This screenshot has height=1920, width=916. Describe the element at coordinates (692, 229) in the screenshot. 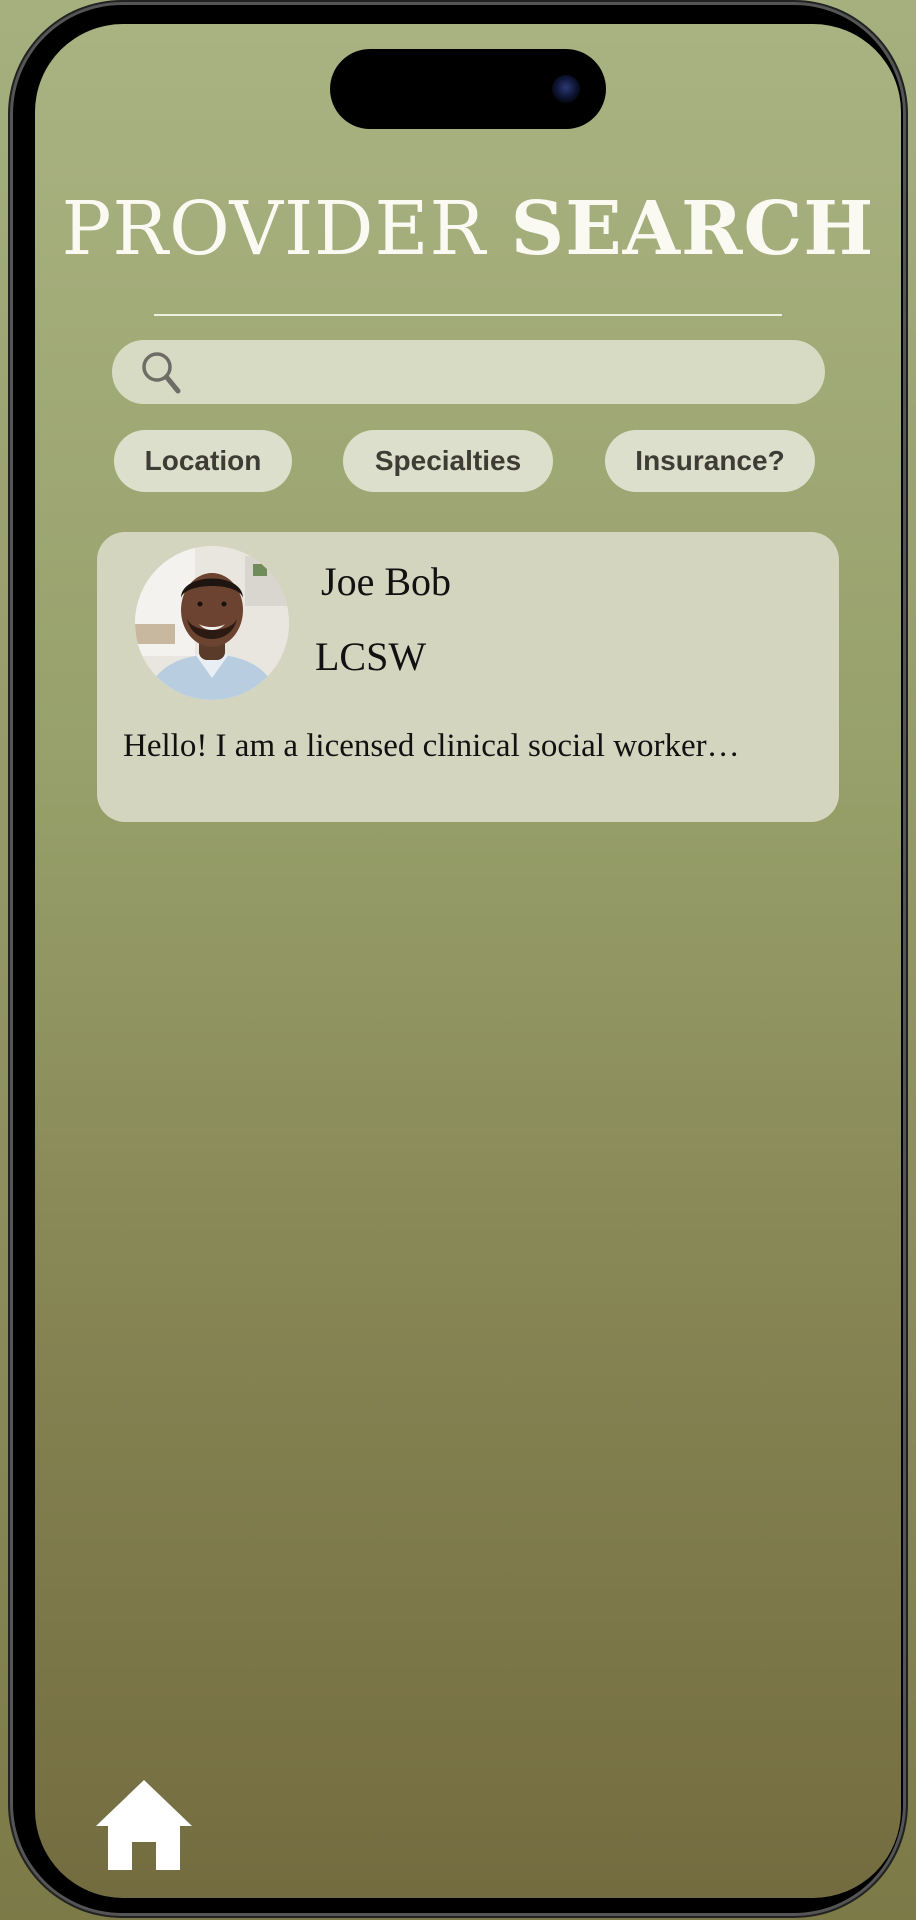

I see `title-bold: SEARCH` at that location.